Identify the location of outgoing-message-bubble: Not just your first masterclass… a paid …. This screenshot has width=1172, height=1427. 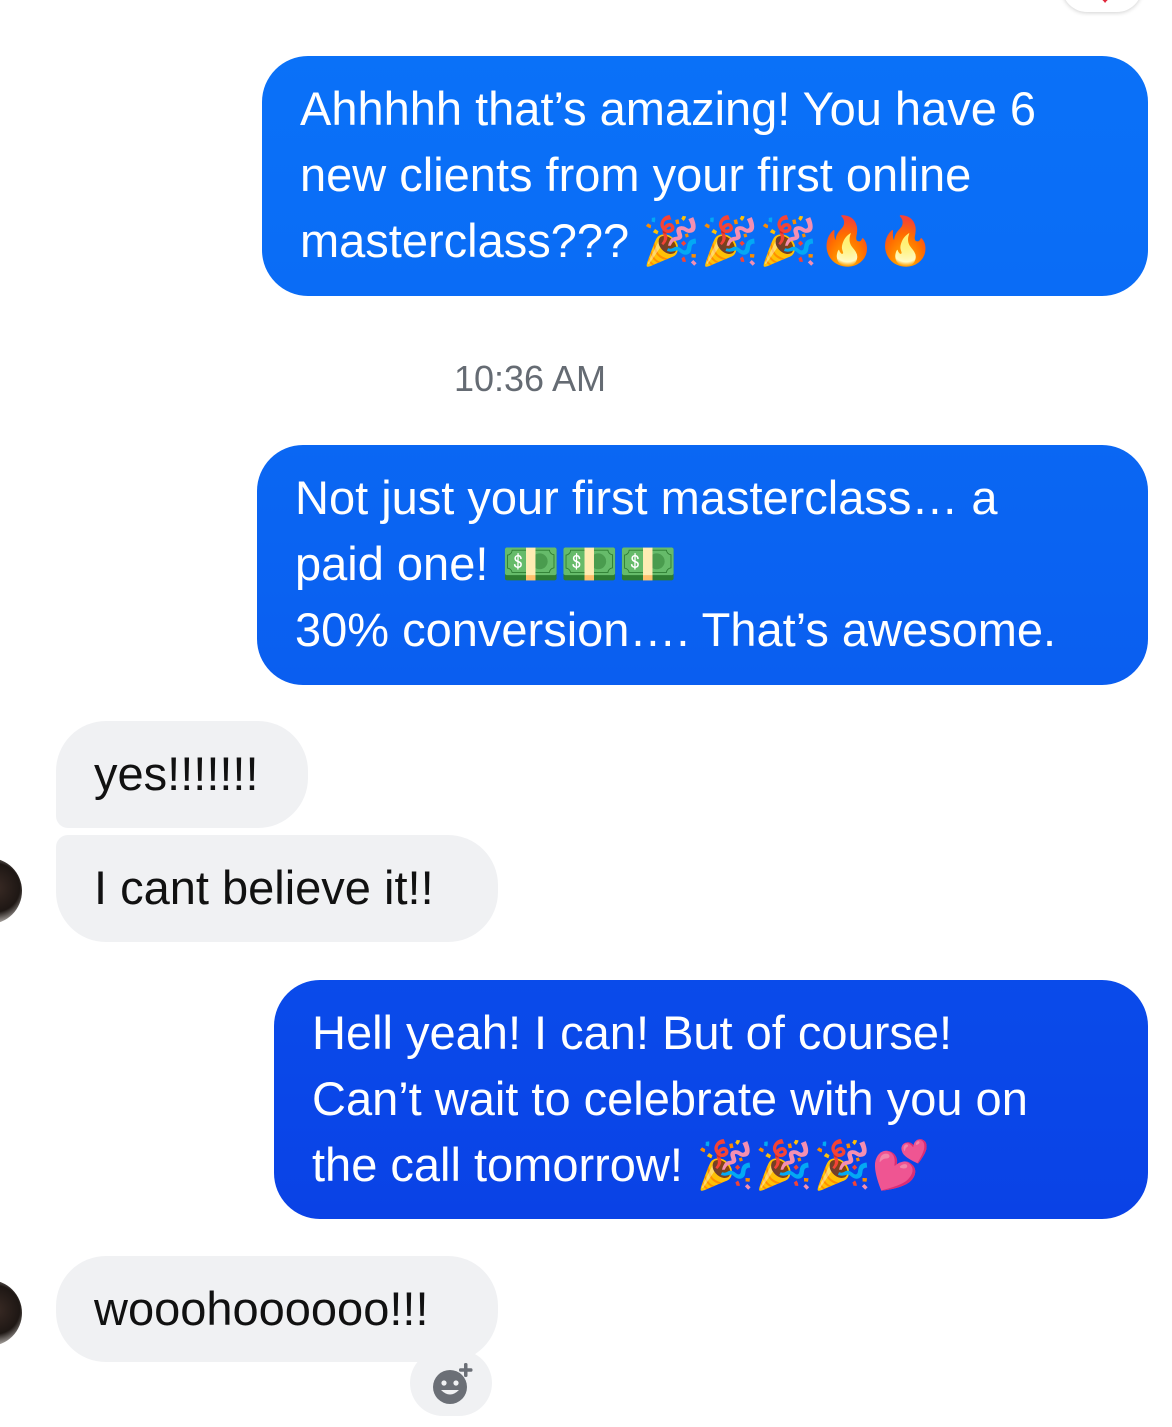
(702, 565).